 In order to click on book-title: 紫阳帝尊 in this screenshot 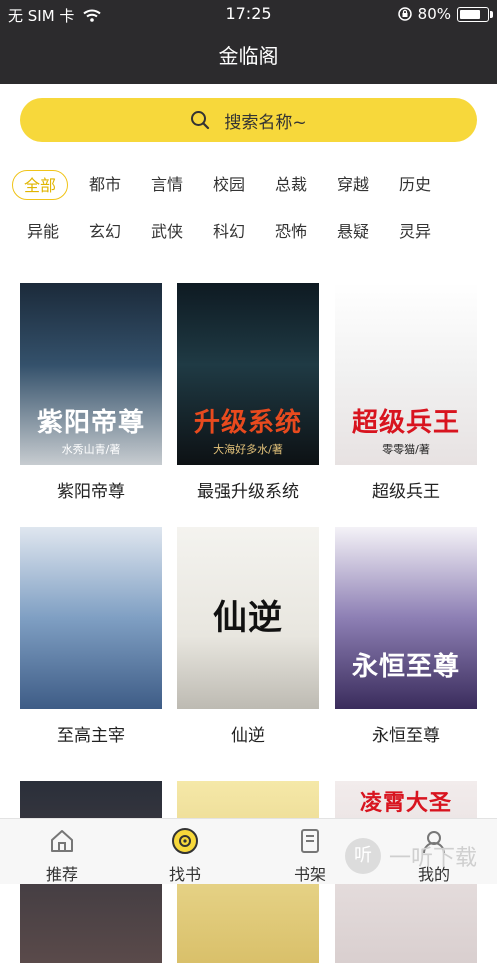, I will do `click(91, 492)`.